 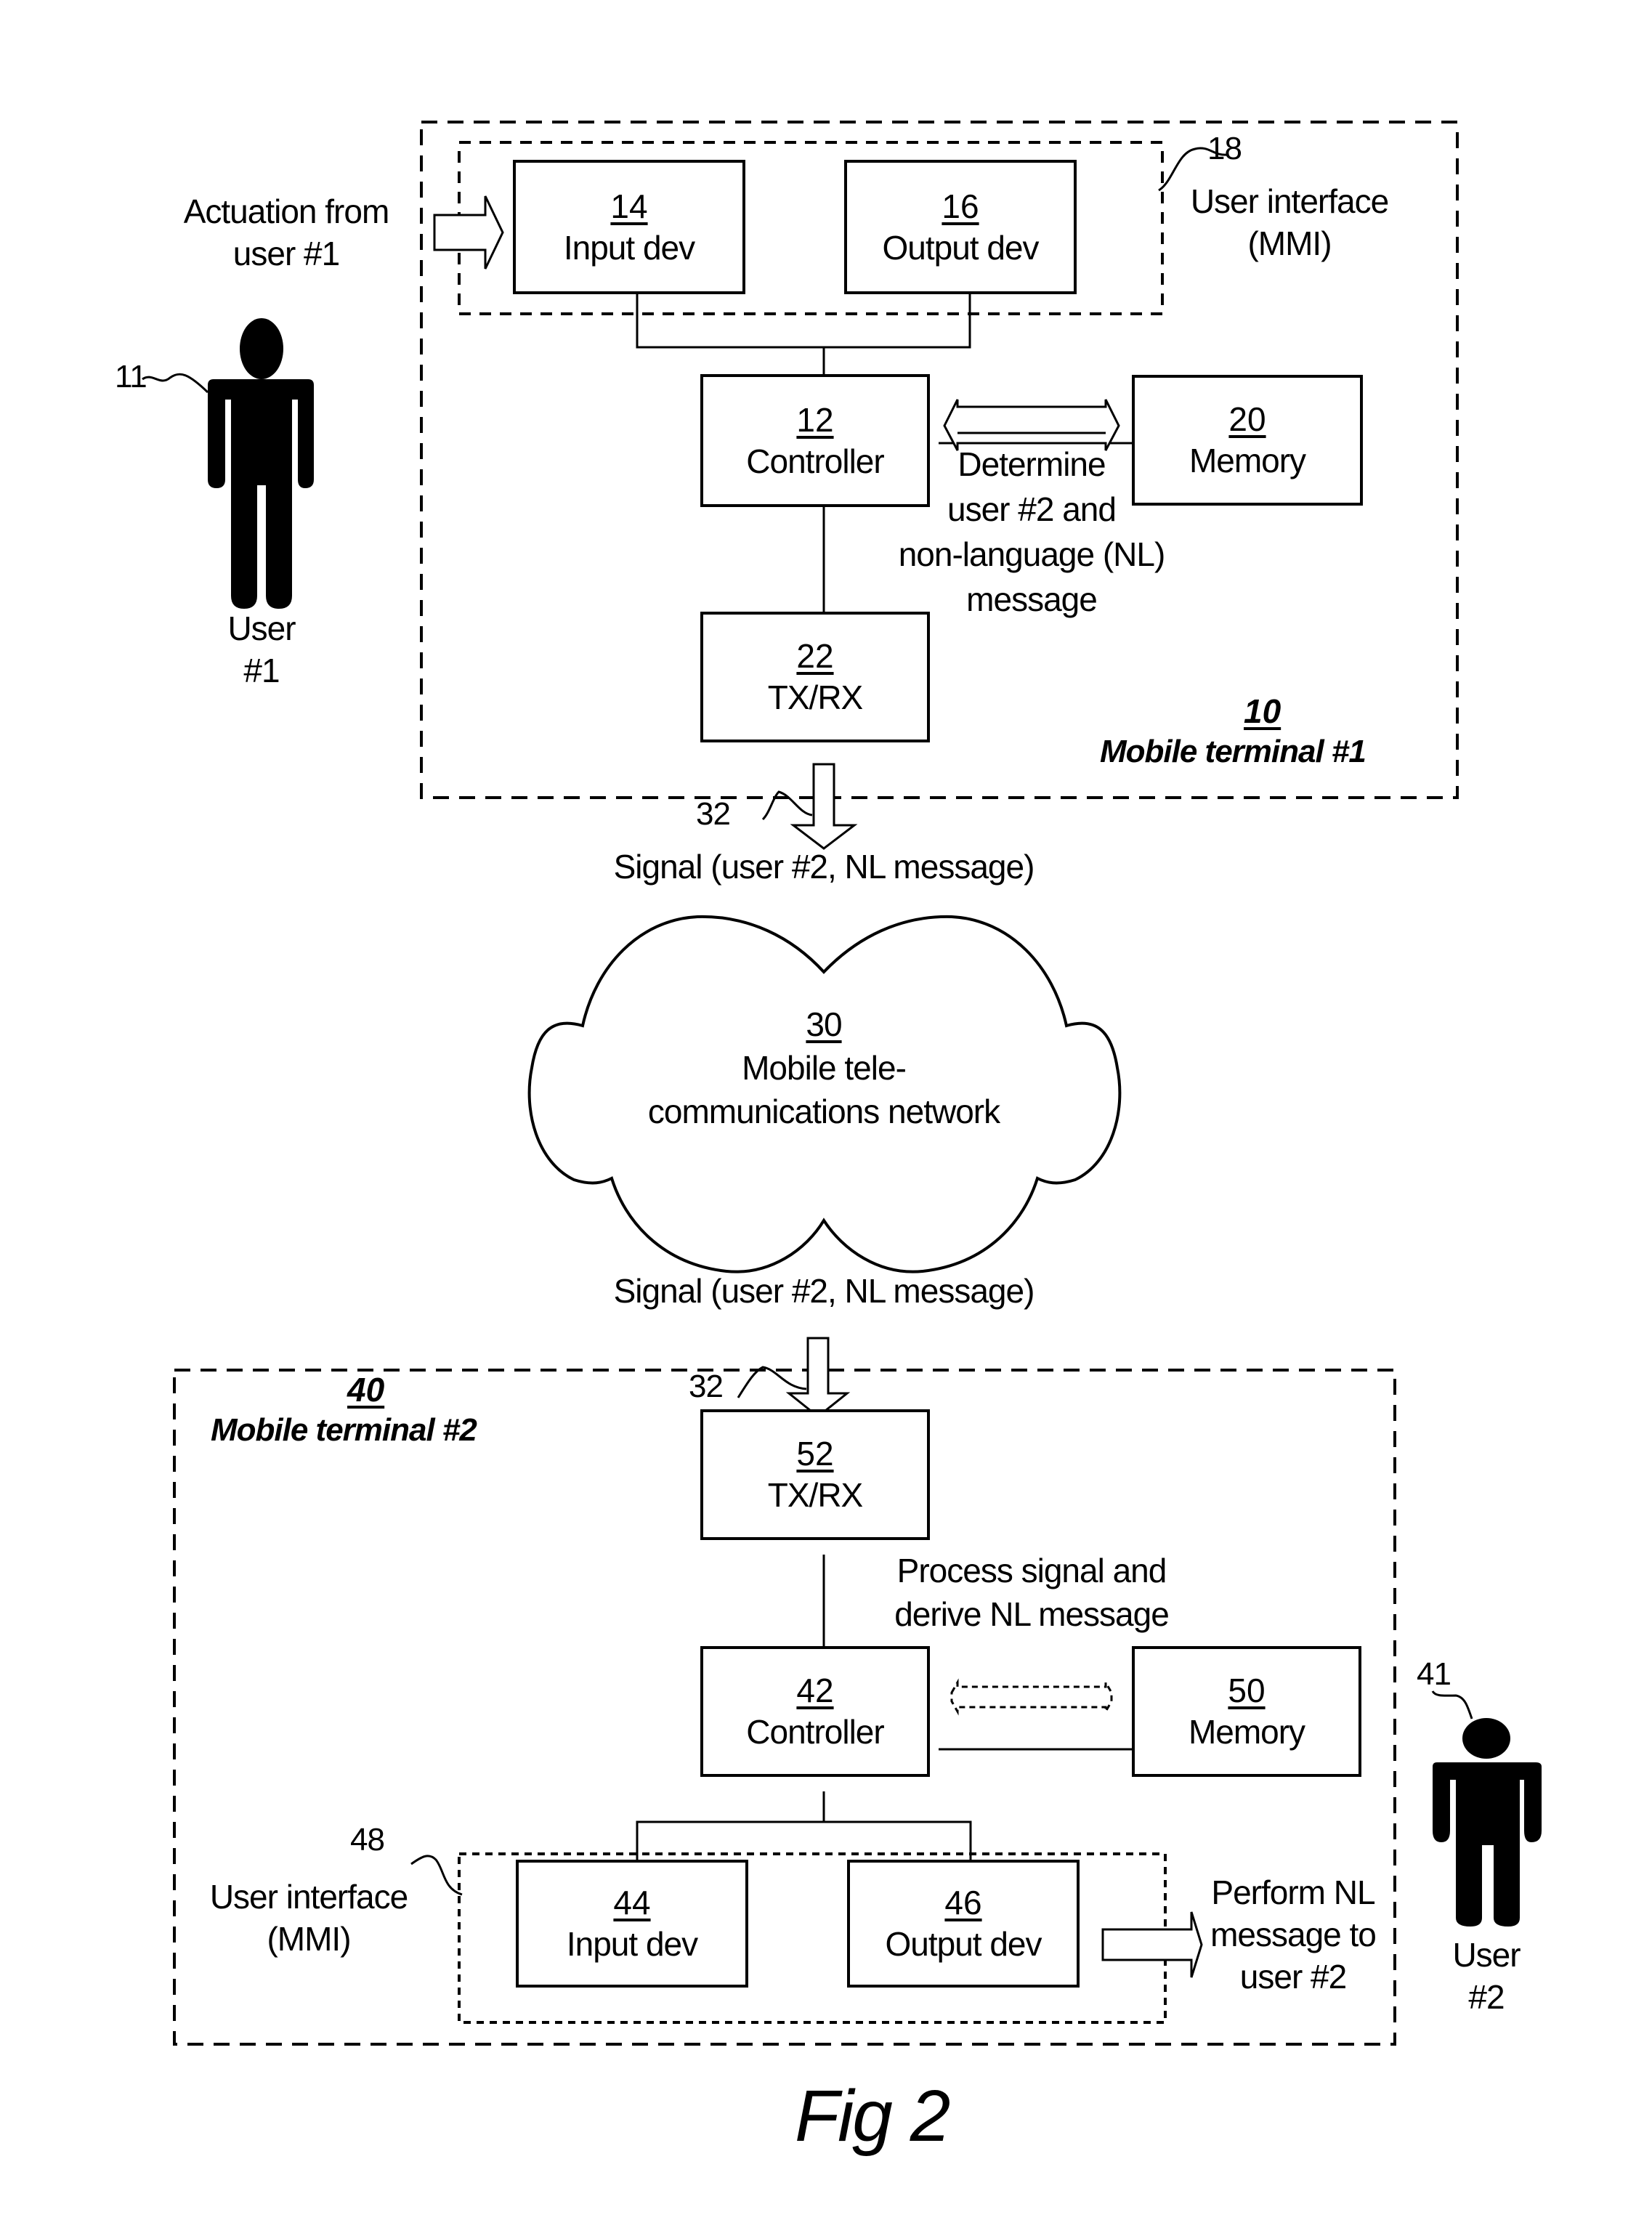 I want to click on t2-ui-label-line1: User interface, so click(x=309, y=1897).